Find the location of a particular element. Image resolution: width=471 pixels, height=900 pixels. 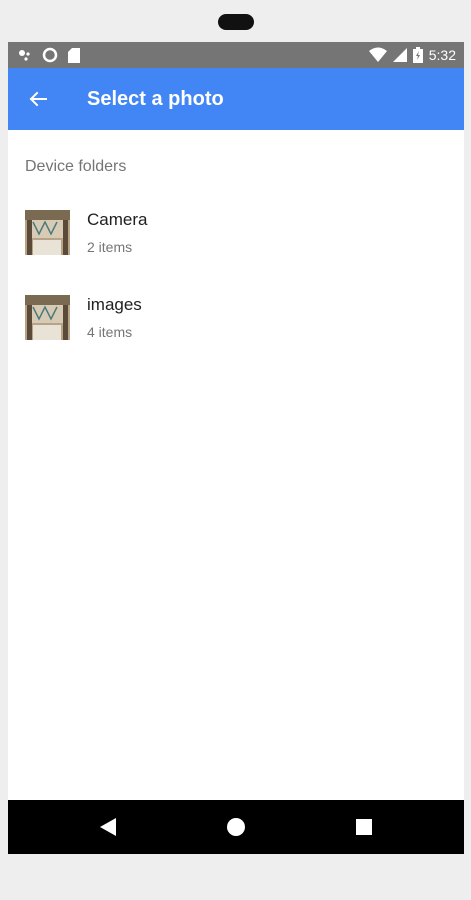

recents-square-icon is located at coordinates (364, 827).